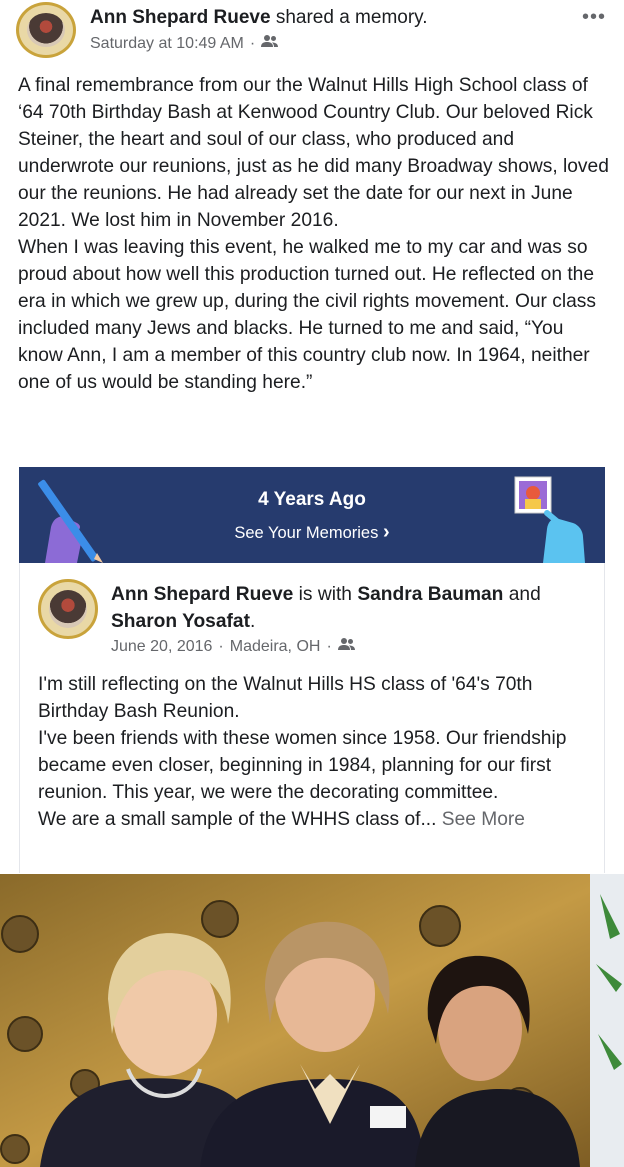 This screenshot has height=1167, width=624. I want to click on shared-post-location: Madeira, OH, so click(275, 647).